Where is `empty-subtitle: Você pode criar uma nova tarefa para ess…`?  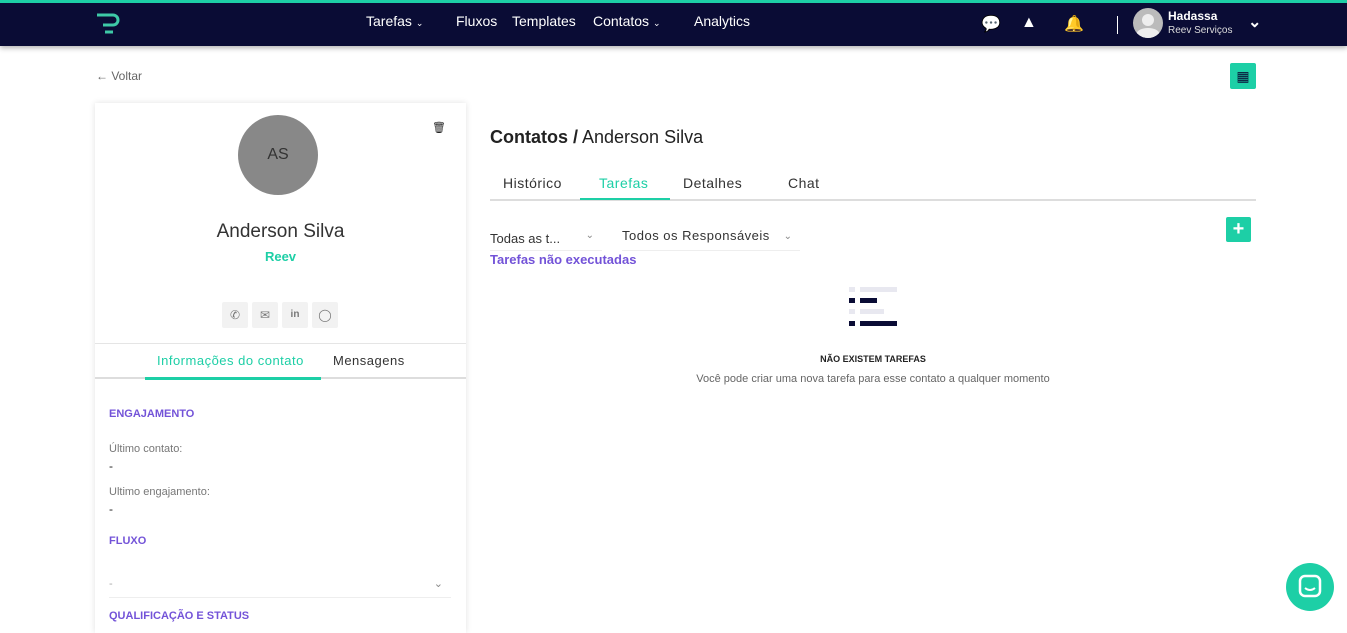 empty-subtitle: Você pode criar uma nova tarefa para ess… is located at coordinates (873, 379).